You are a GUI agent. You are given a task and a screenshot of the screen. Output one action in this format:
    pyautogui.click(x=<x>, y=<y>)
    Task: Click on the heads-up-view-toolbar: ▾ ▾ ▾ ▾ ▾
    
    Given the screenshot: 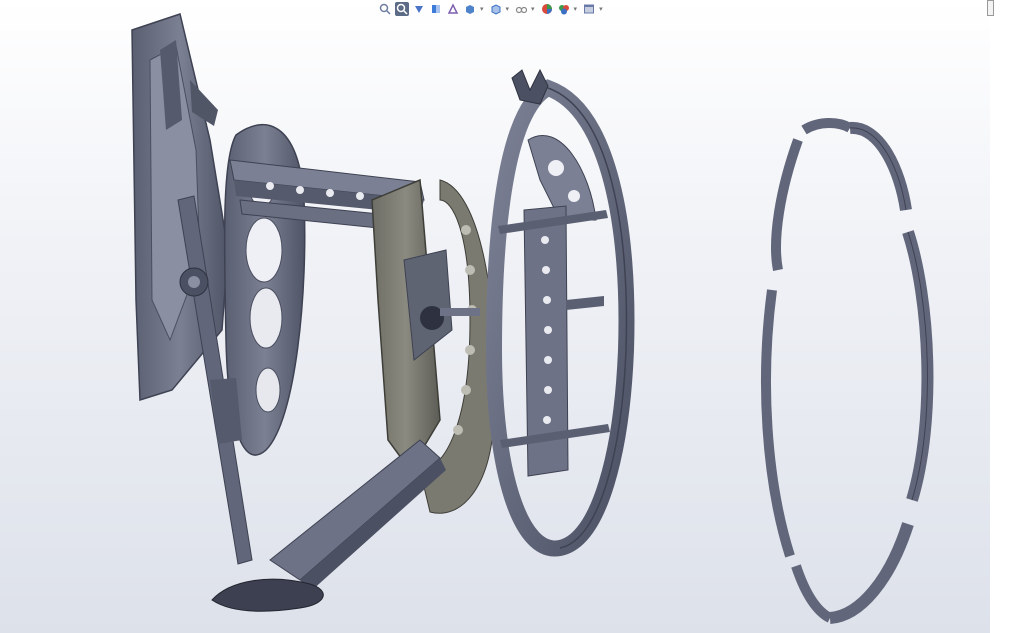 What is the action you would take?
    pyautogui.click(x=491, y=9)
    